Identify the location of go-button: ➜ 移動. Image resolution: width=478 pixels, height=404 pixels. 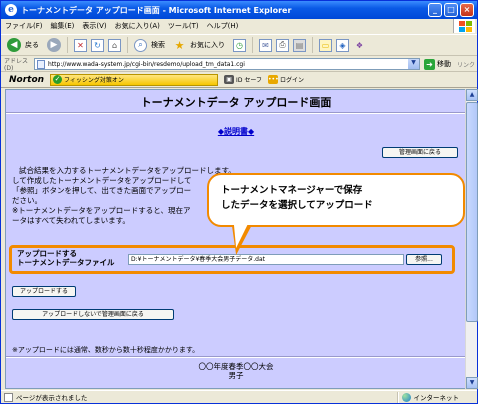
(437, 64).